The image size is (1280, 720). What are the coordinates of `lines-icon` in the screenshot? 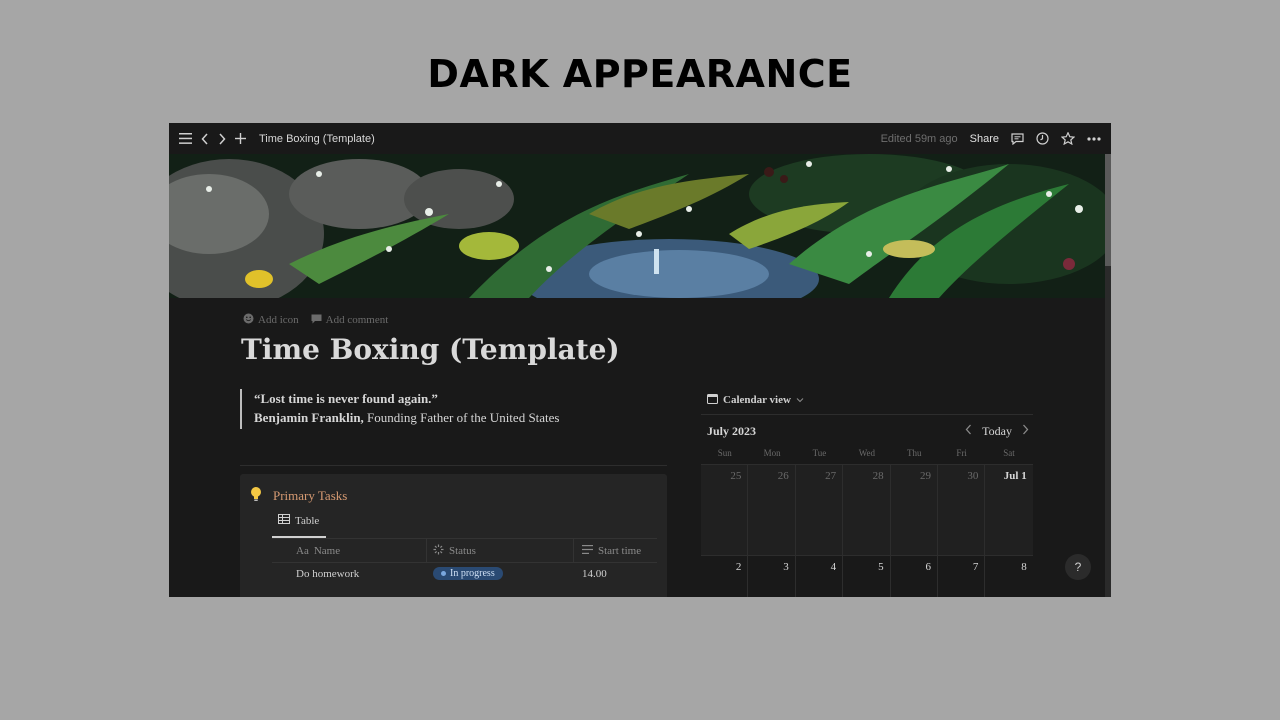 It's located at (587, 550).